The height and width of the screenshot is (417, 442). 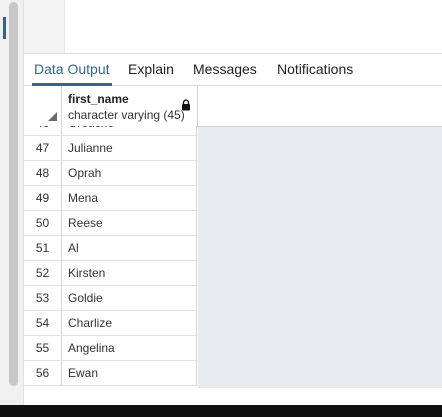 I want to click on grid-bottom-area, so click(x=233, y=396).